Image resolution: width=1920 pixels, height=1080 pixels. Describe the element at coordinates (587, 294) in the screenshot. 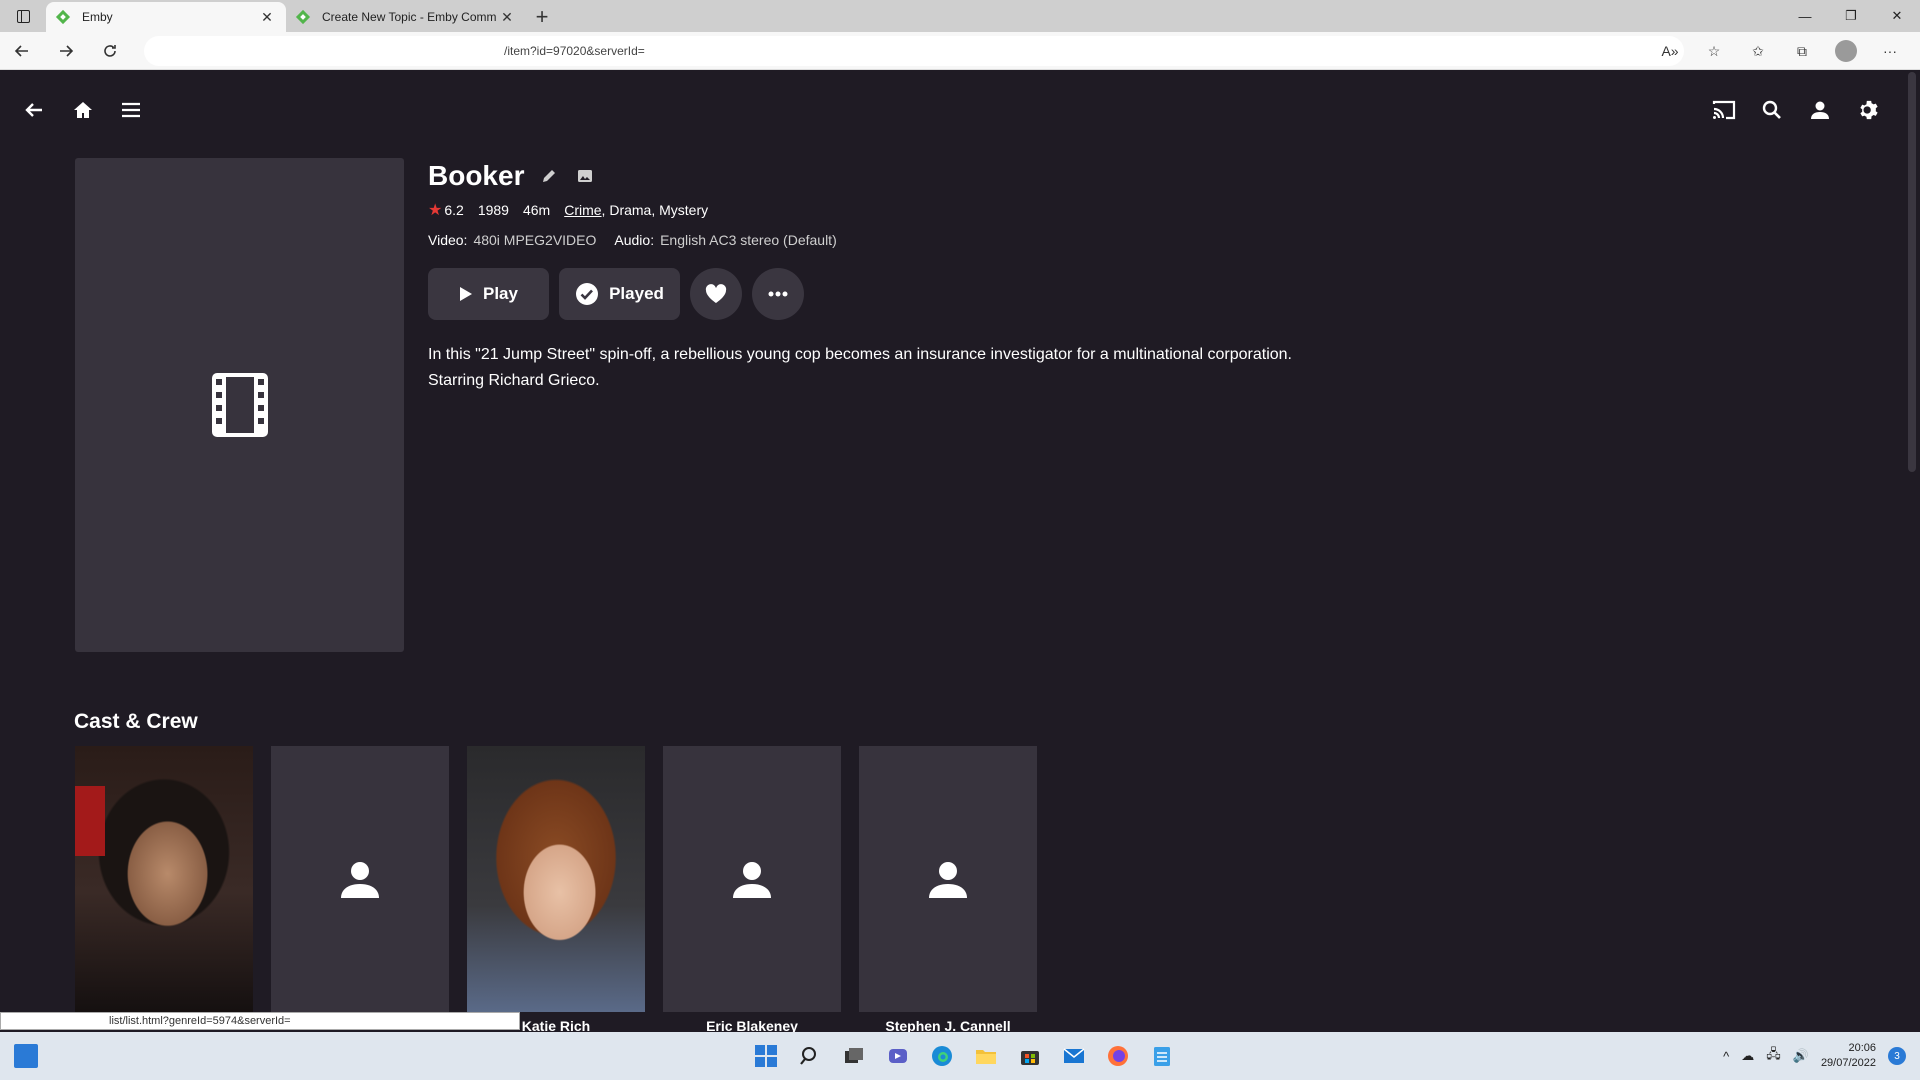

I see `check-circle-icon` at that location.